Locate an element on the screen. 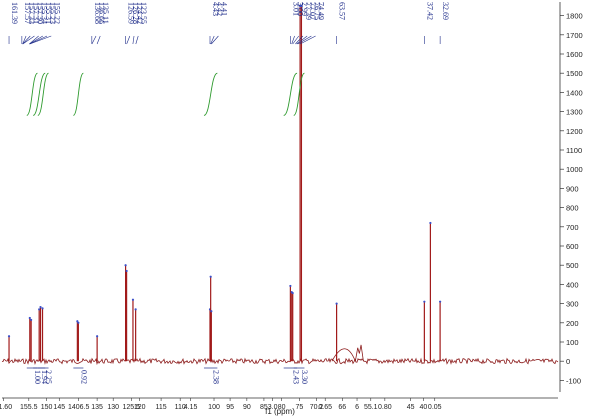  bottom-axis-tick-label: 6 is located at coordinates (357, 407).